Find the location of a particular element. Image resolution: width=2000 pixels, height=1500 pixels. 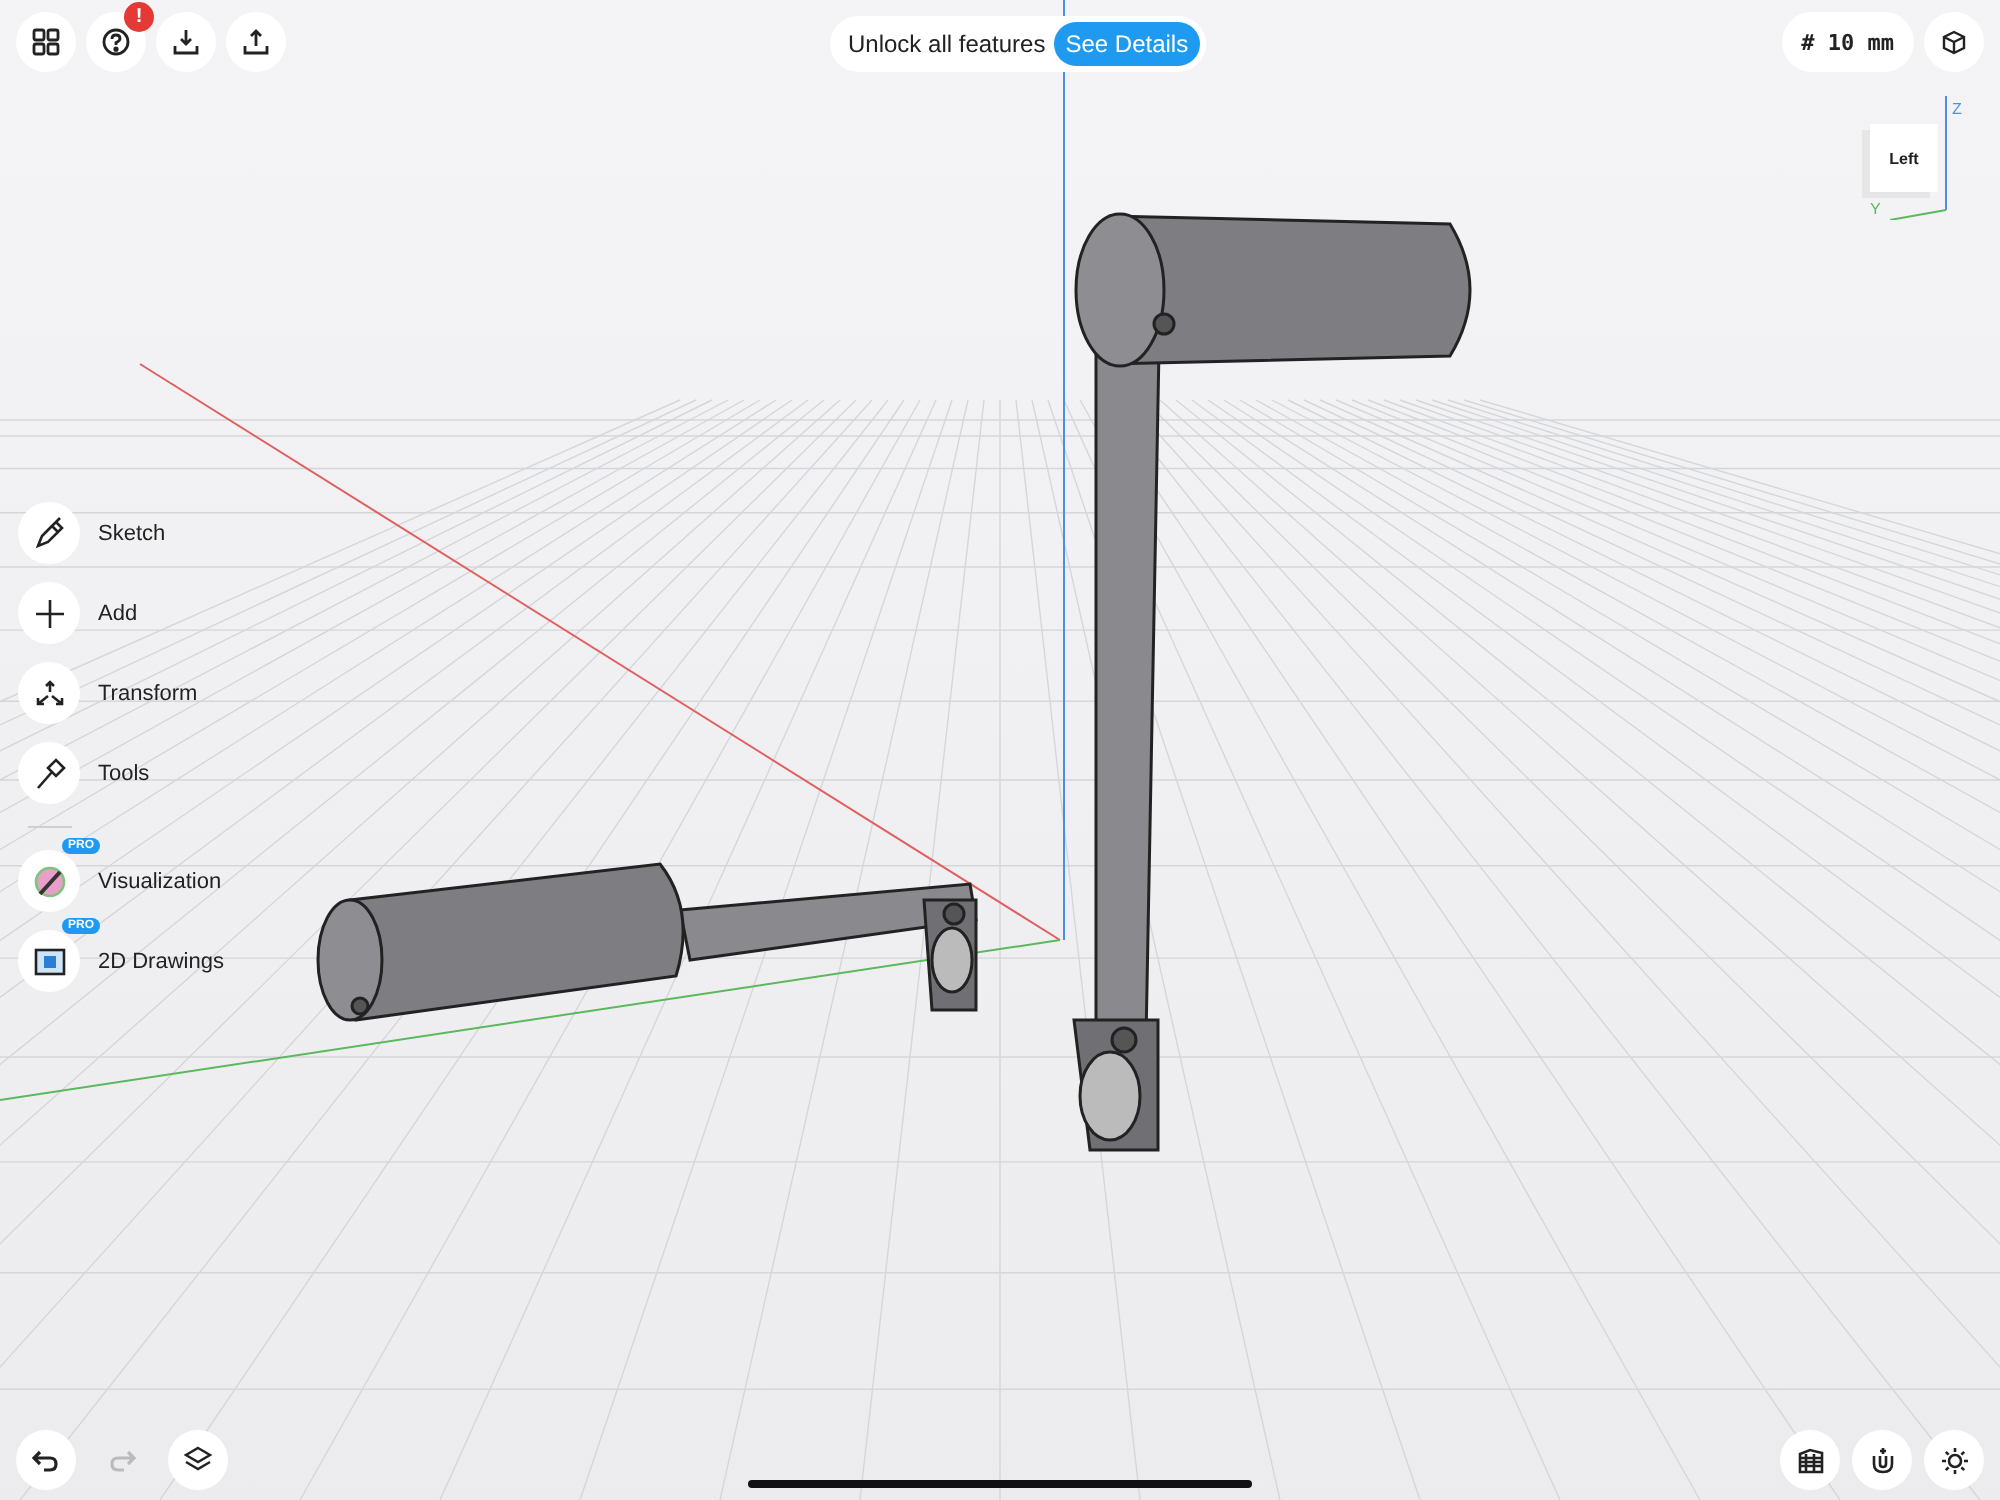

material-button is located at coordinates (1810, 1460).